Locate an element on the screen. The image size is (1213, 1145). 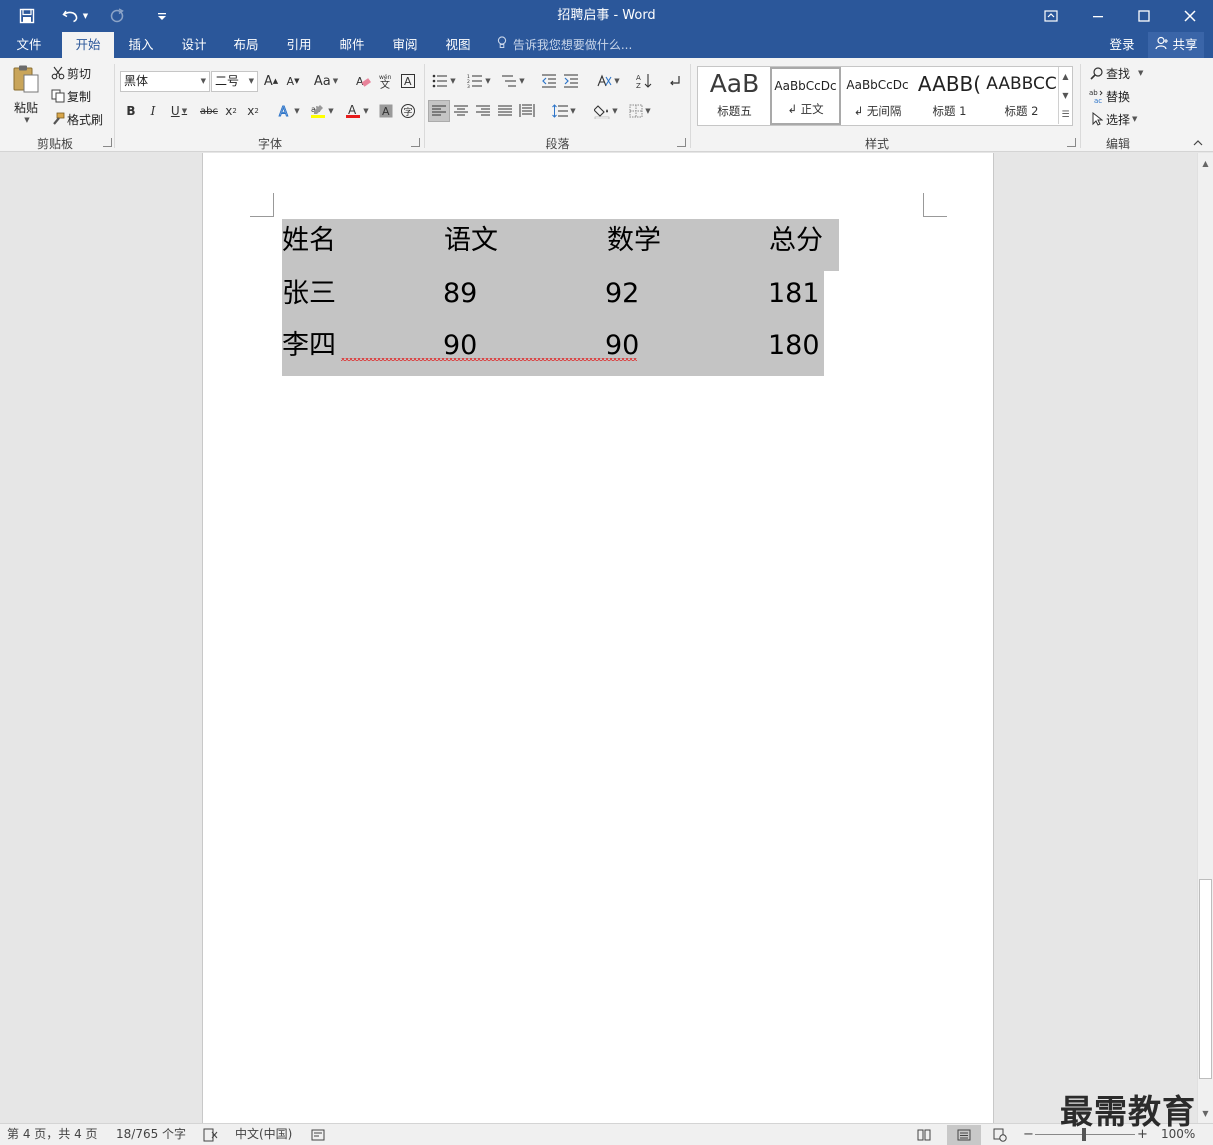
change-case-button: Aa ▼ is located at coordinates (326, 81).